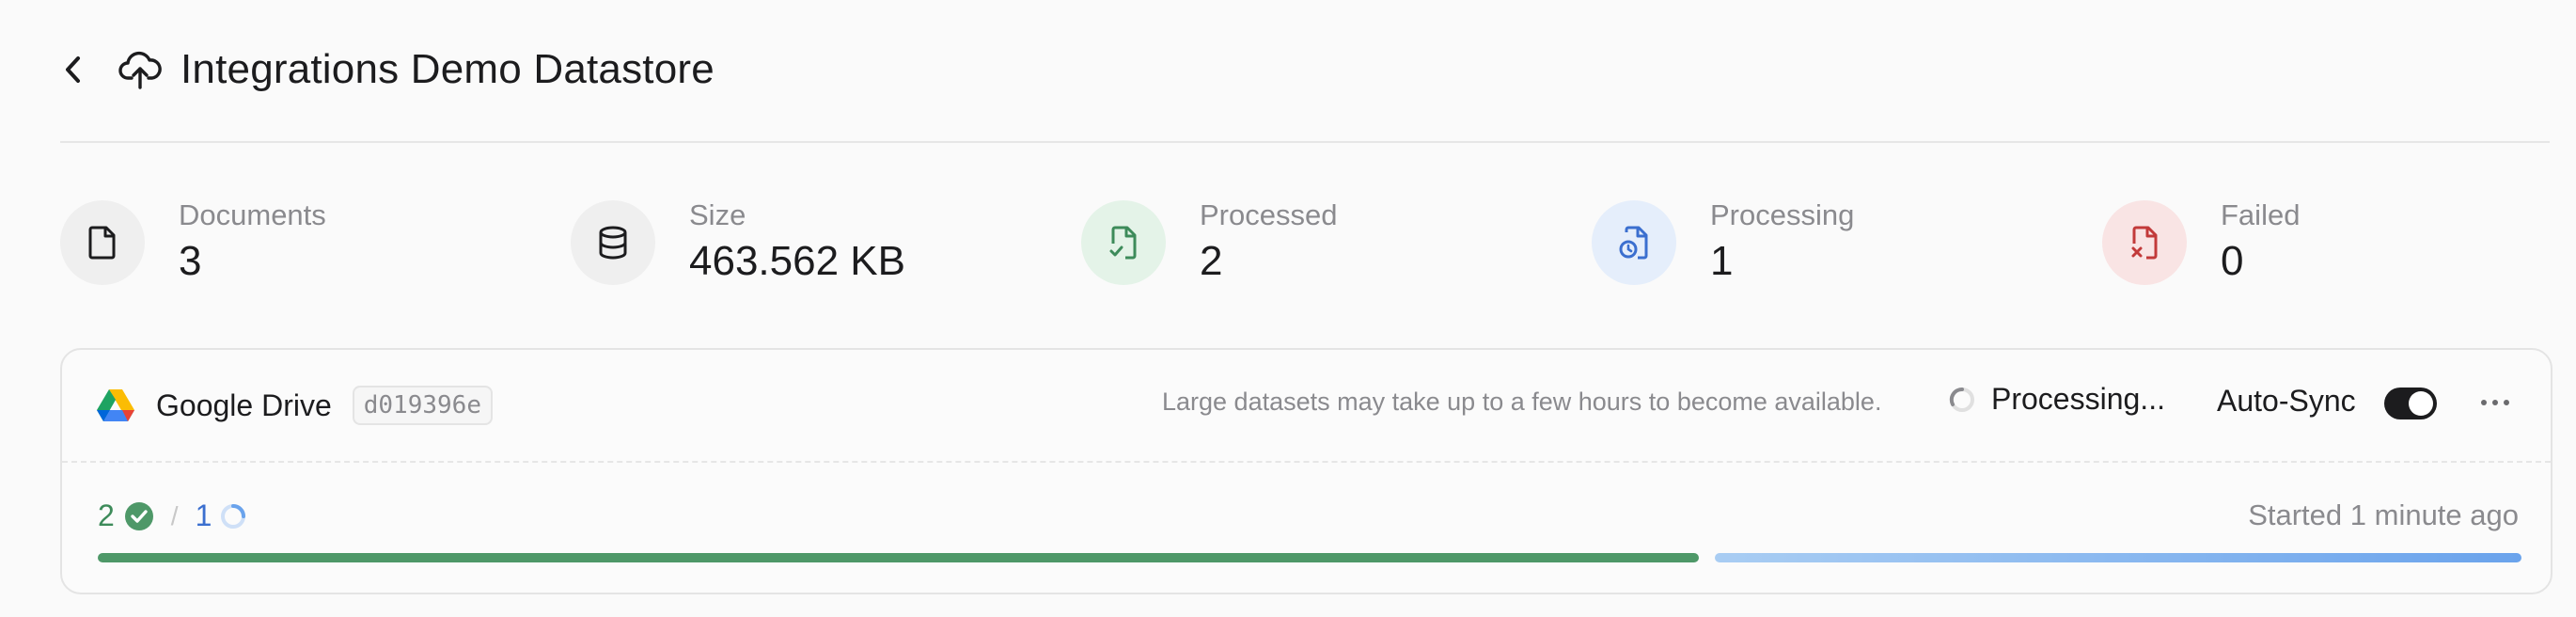  I want to click on page-header: Integrations Demo Datastore, so click(1305, 69).